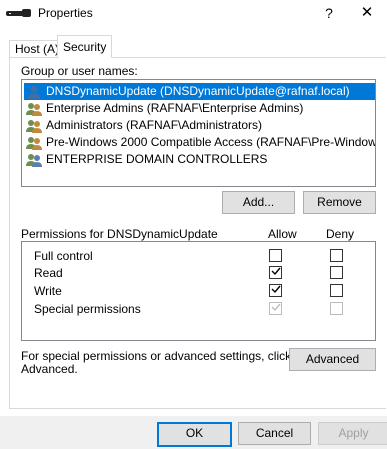 The height and width of the screenshot is (449, 387). Describe the element at coordinates (154, 125) in the screenshot. I see `list-item-label: Administrators (RAFNAF\Administrators)` at that location.